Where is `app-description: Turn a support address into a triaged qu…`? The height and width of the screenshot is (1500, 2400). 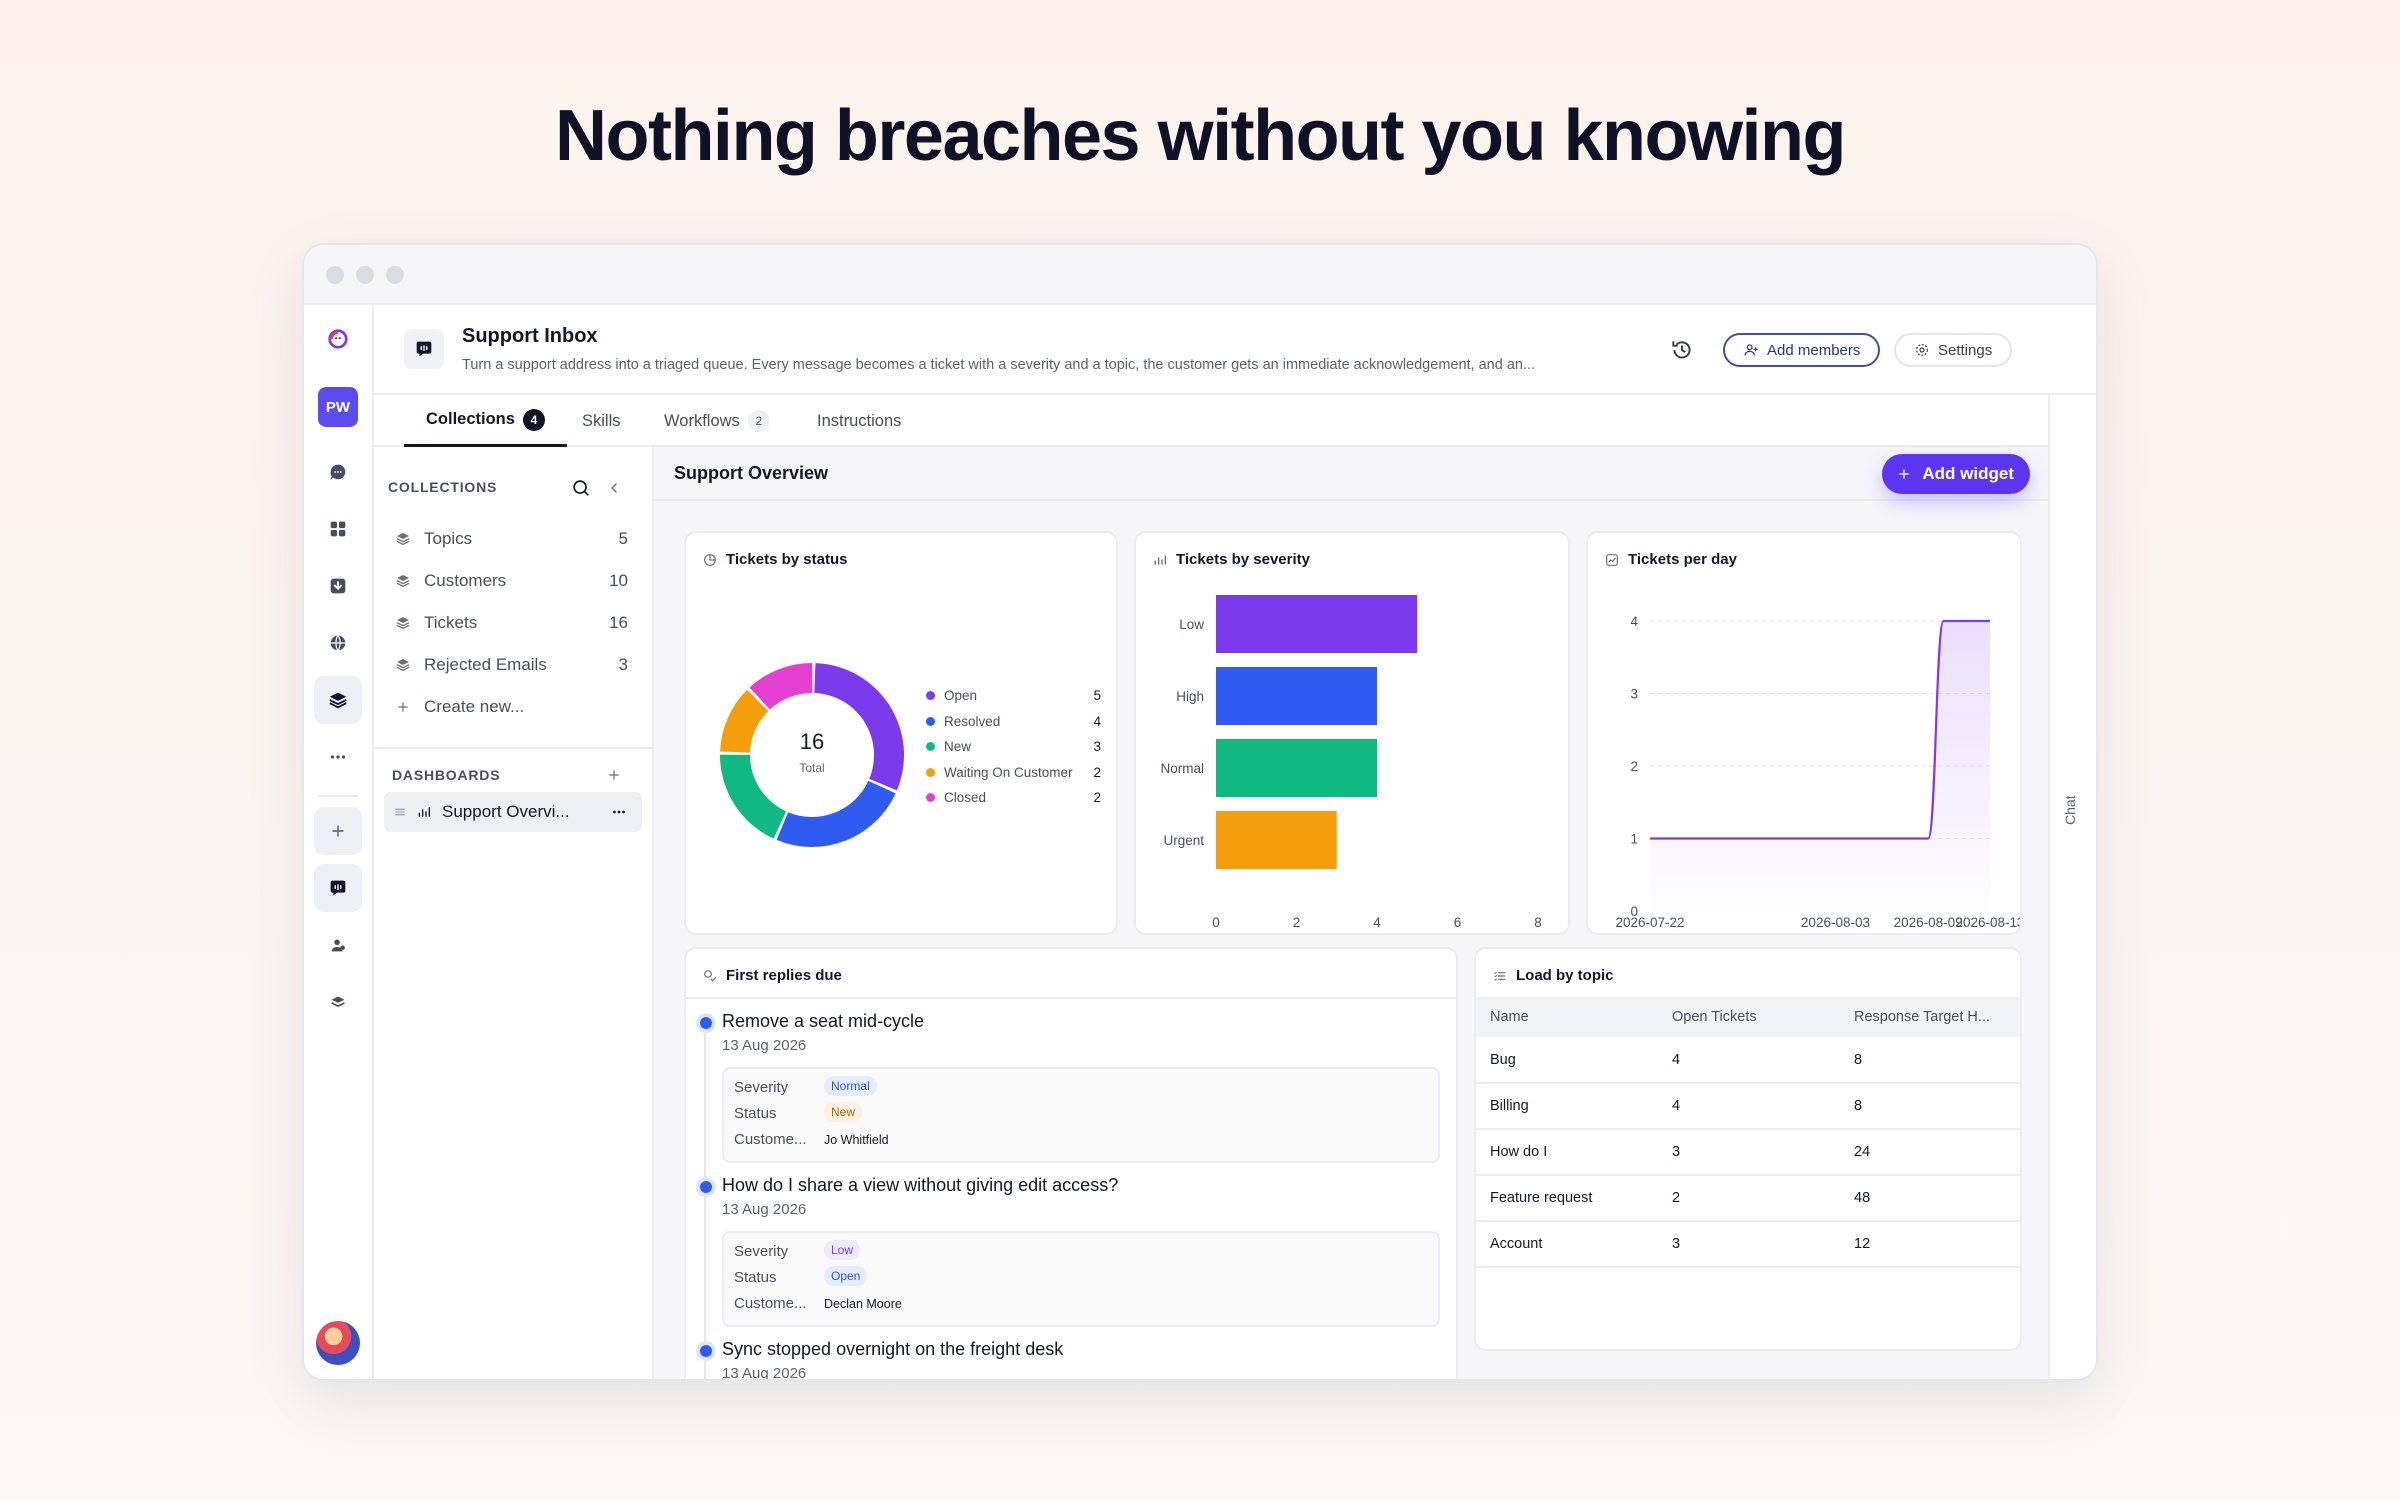 app-description: Turn a support address into a triaged qu… is located at coordinates (999, 365).